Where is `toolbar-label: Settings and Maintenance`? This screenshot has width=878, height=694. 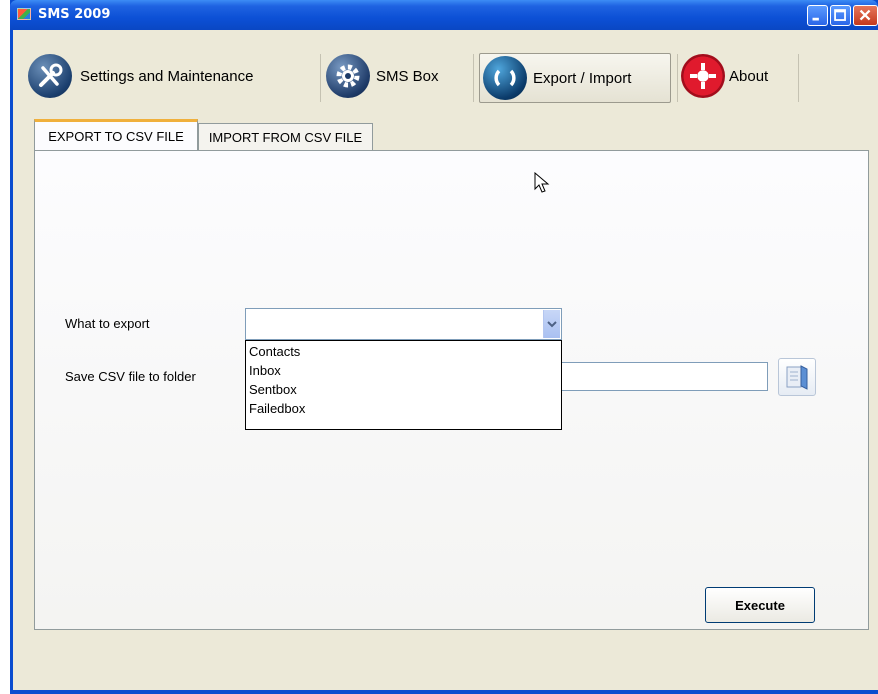 toolbar-label: Settings and Maintenance is located at coordinates (167, 76).